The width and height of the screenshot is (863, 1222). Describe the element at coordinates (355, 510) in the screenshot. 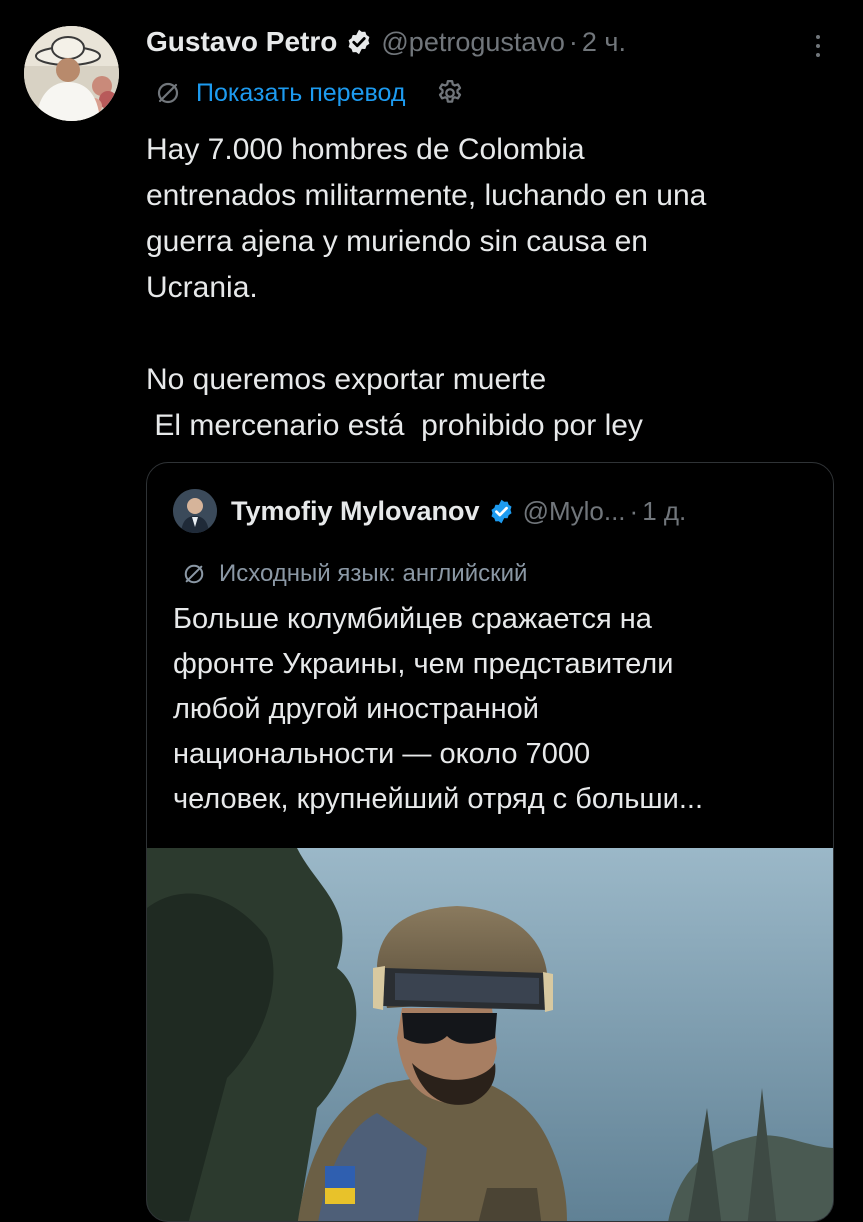

I see `quoted-author-name: Tymofiy Mylovanov` at that location.